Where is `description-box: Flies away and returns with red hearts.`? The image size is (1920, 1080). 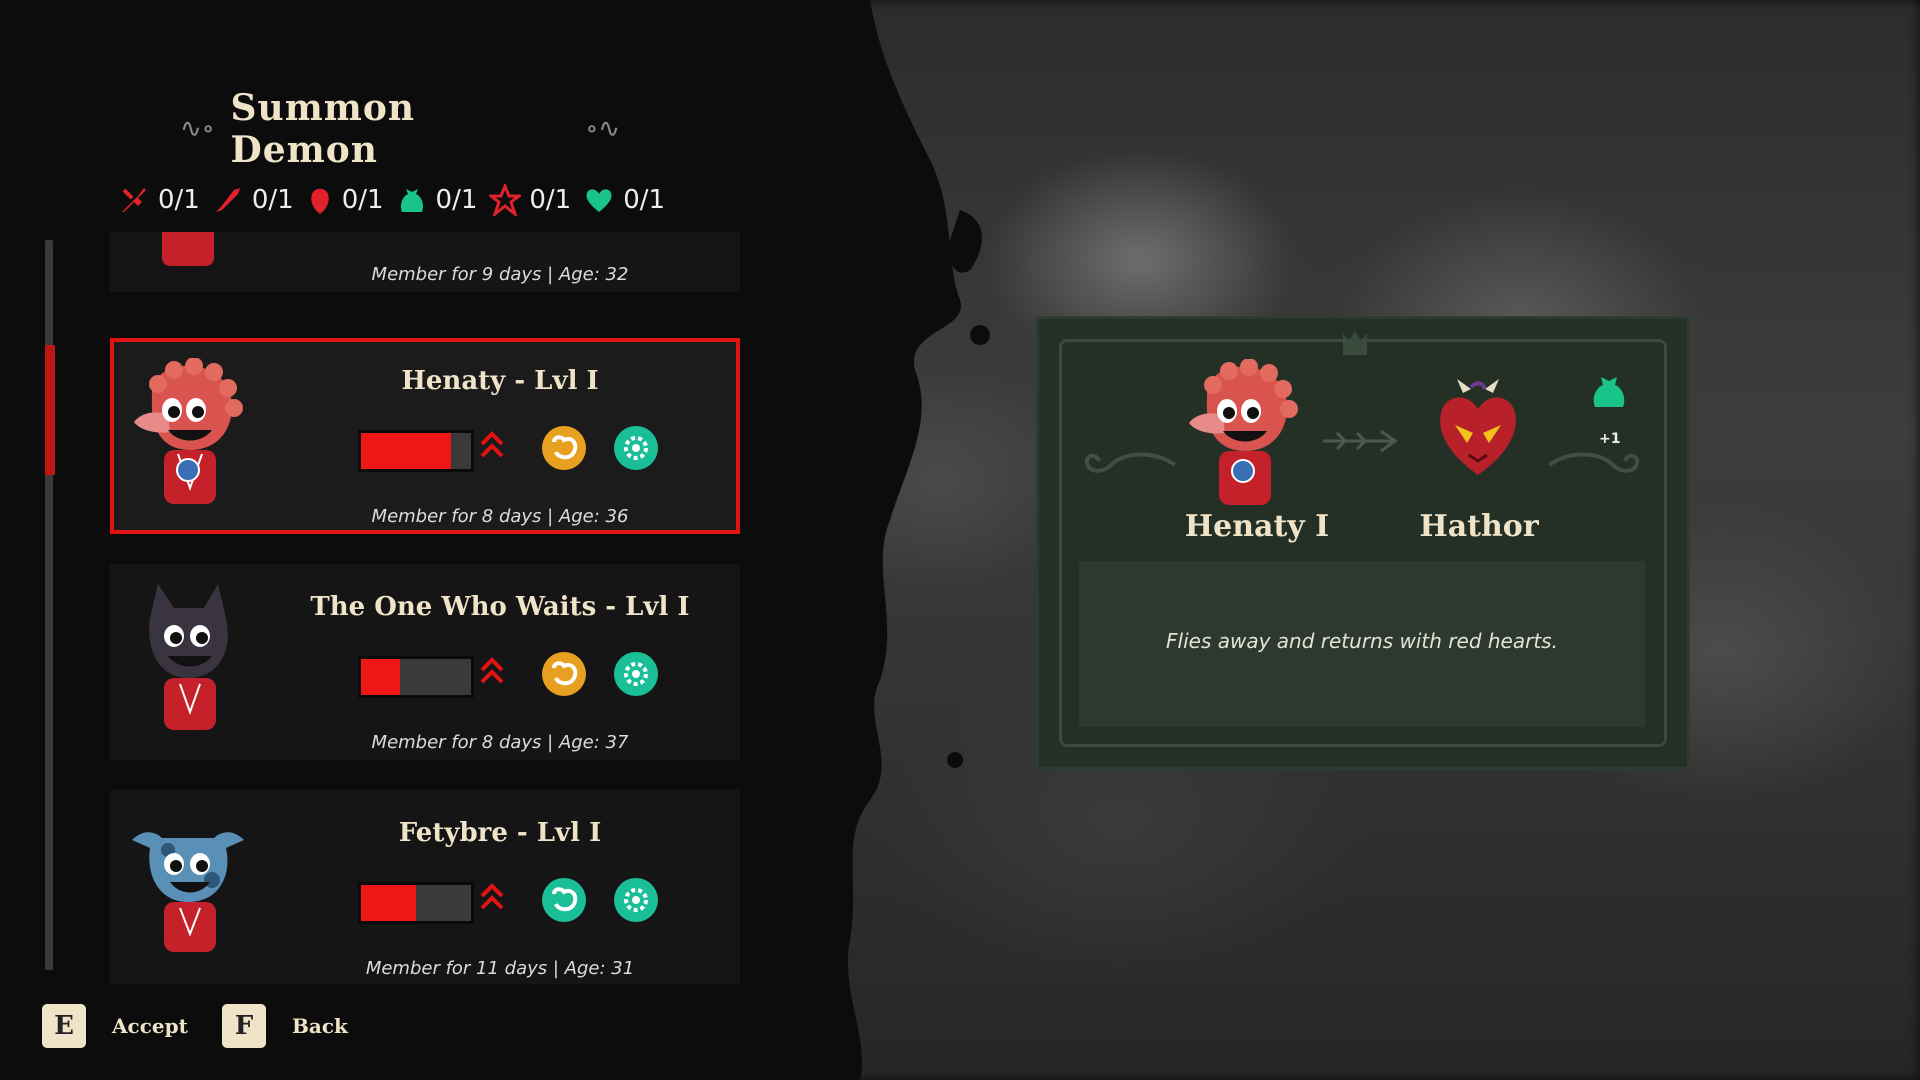 description-box: Flies away and returns with red hearts. is located at coordinates (1362, 644).